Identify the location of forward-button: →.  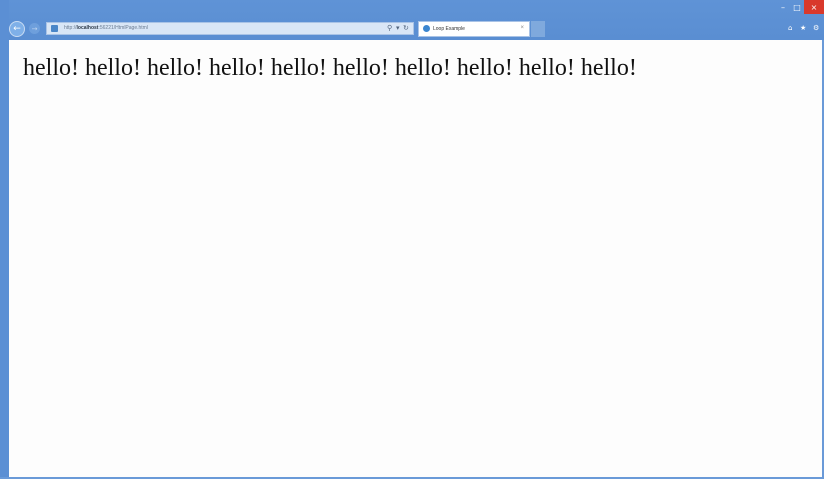
(34, 28).